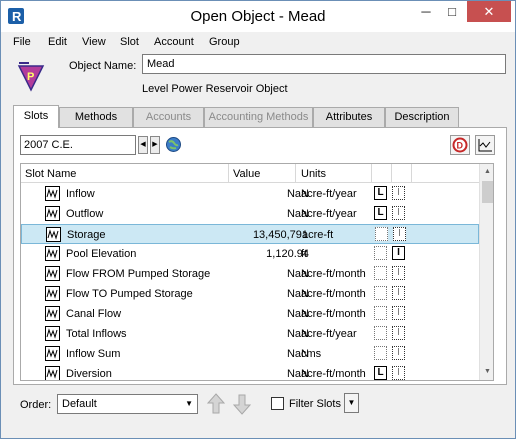 The image size is (516, 439). What do you see at coordinates (250, 234) in the screenshot?
I see `table-row: Storage 13,450,791 acre-ft I` at bounding box center [250, 234].